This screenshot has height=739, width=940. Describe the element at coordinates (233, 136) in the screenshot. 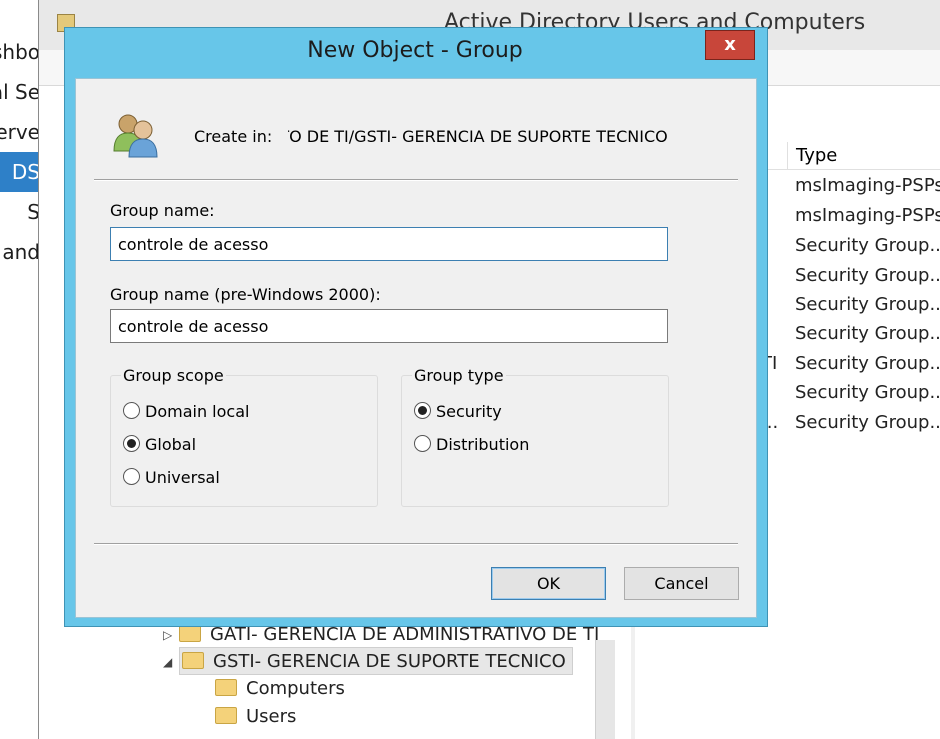

I see `create-in-label: Create in:` at that location.